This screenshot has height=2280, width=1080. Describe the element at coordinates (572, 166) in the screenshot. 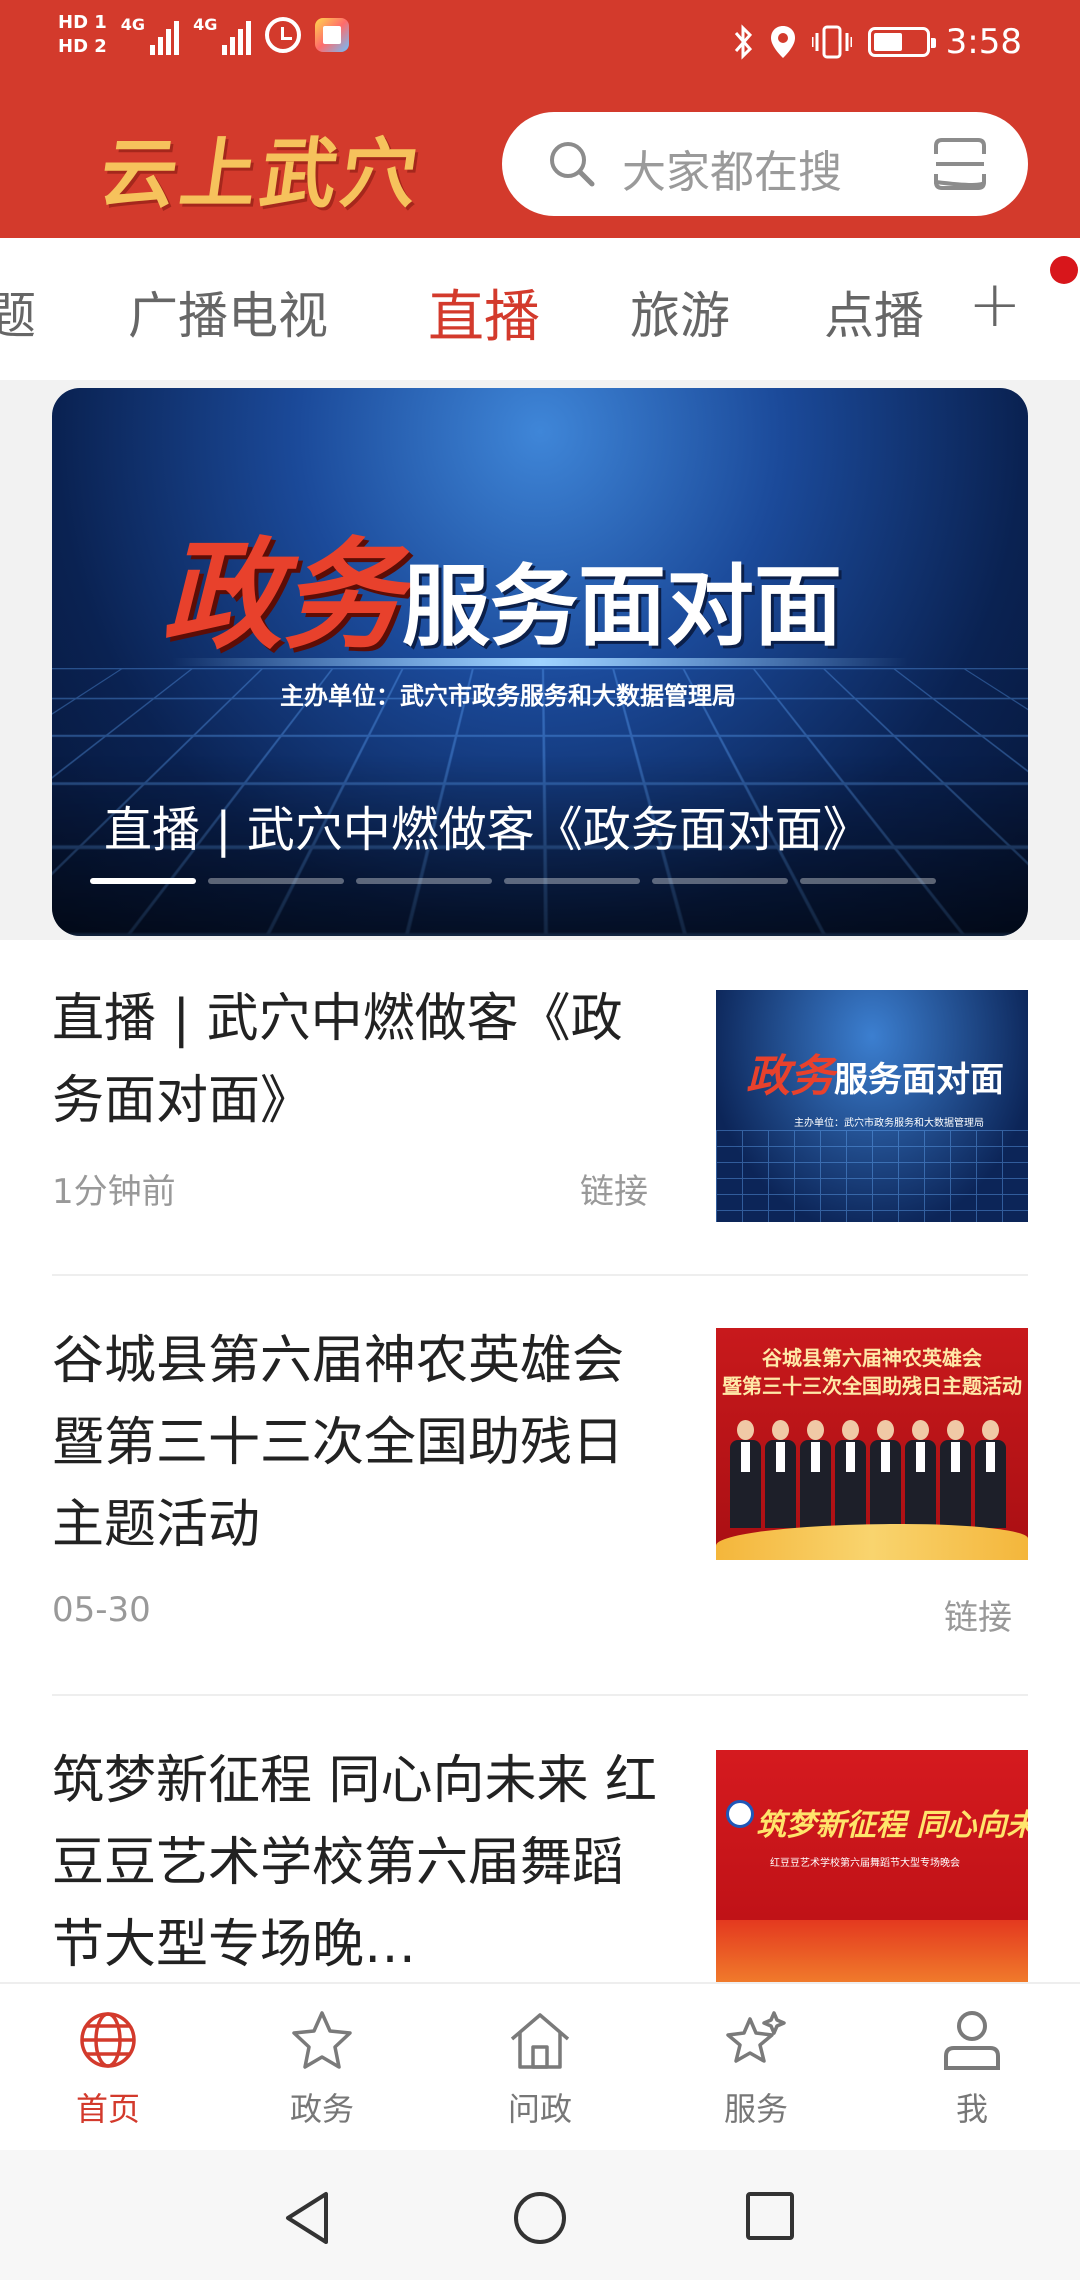

I see `search-icon` at that location.